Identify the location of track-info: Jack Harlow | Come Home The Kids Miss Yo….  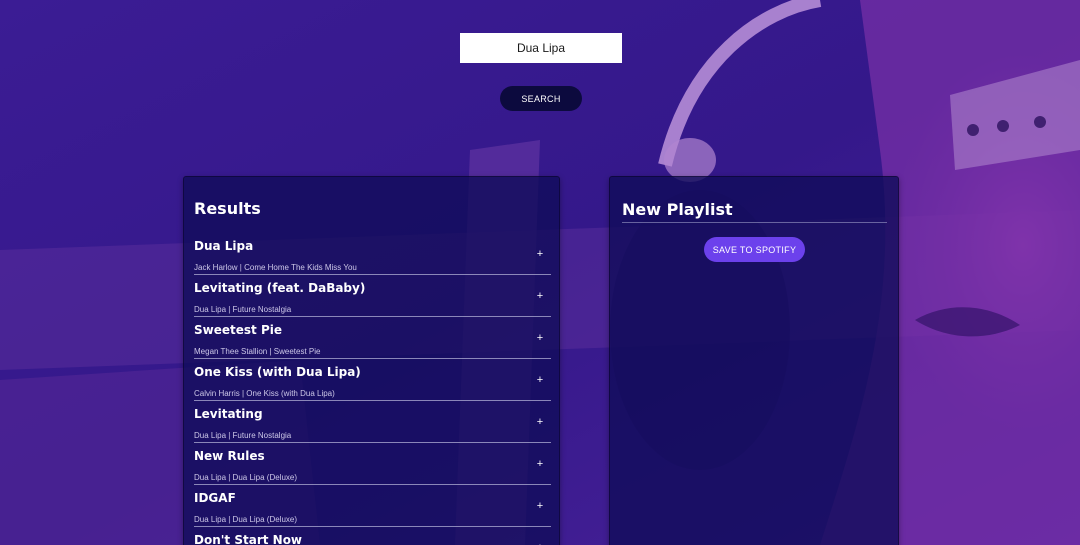
(275, 267).